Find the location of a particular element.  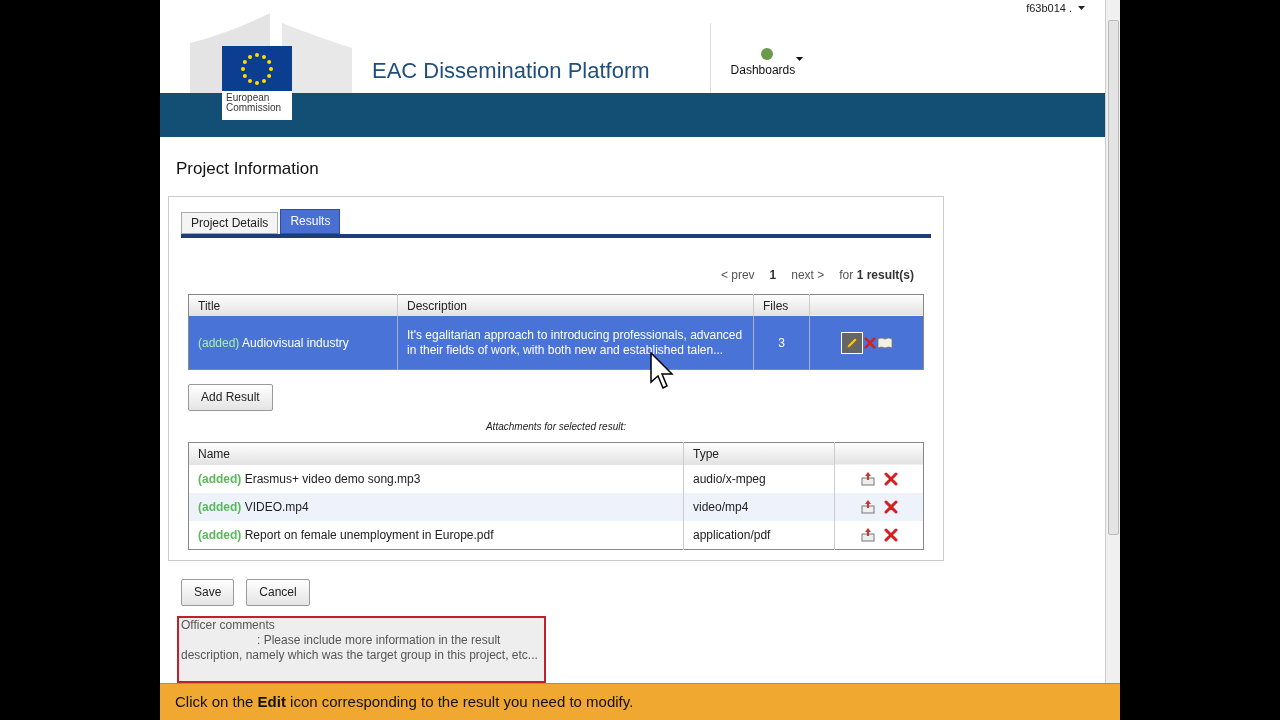

page-number: 1 is located at coordinates (773, 275).